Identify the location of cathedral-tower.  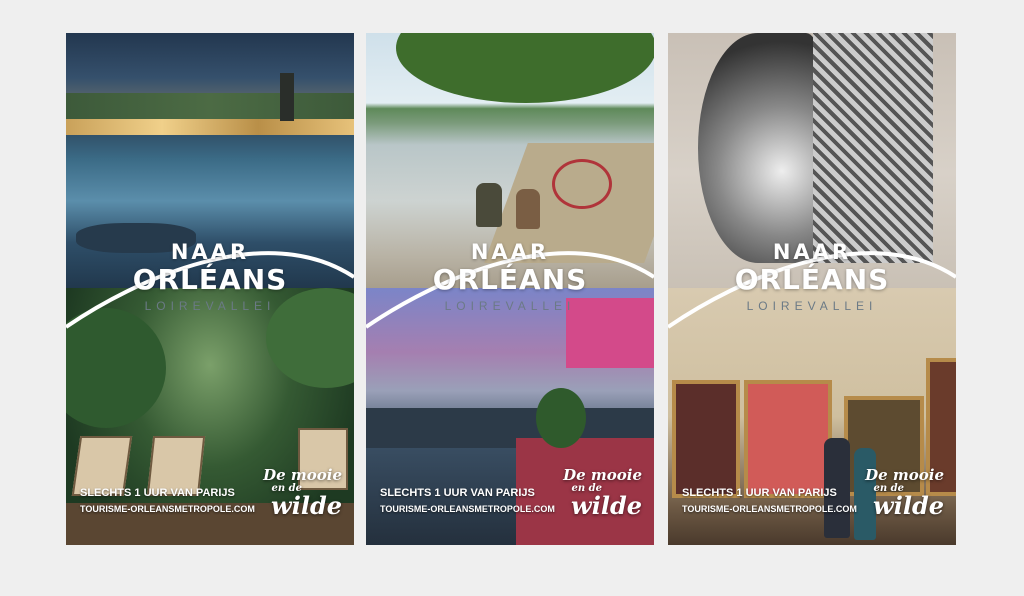
(287, 97).